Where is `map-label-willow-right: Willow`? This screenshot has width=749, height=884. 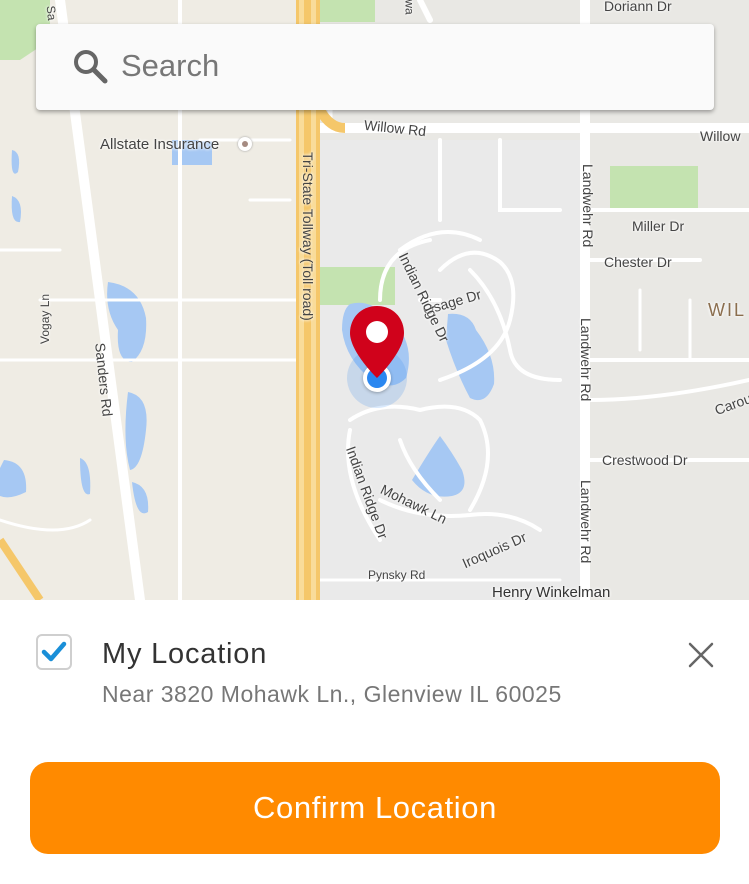
map-label-willow-right: Willow is located at coordinates (720, 136).